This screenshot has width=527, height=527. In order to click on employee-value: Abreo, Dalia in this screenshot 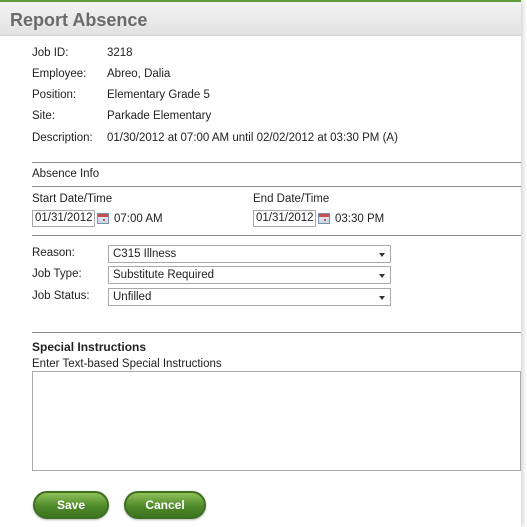, I will do `click(139, 74)`.